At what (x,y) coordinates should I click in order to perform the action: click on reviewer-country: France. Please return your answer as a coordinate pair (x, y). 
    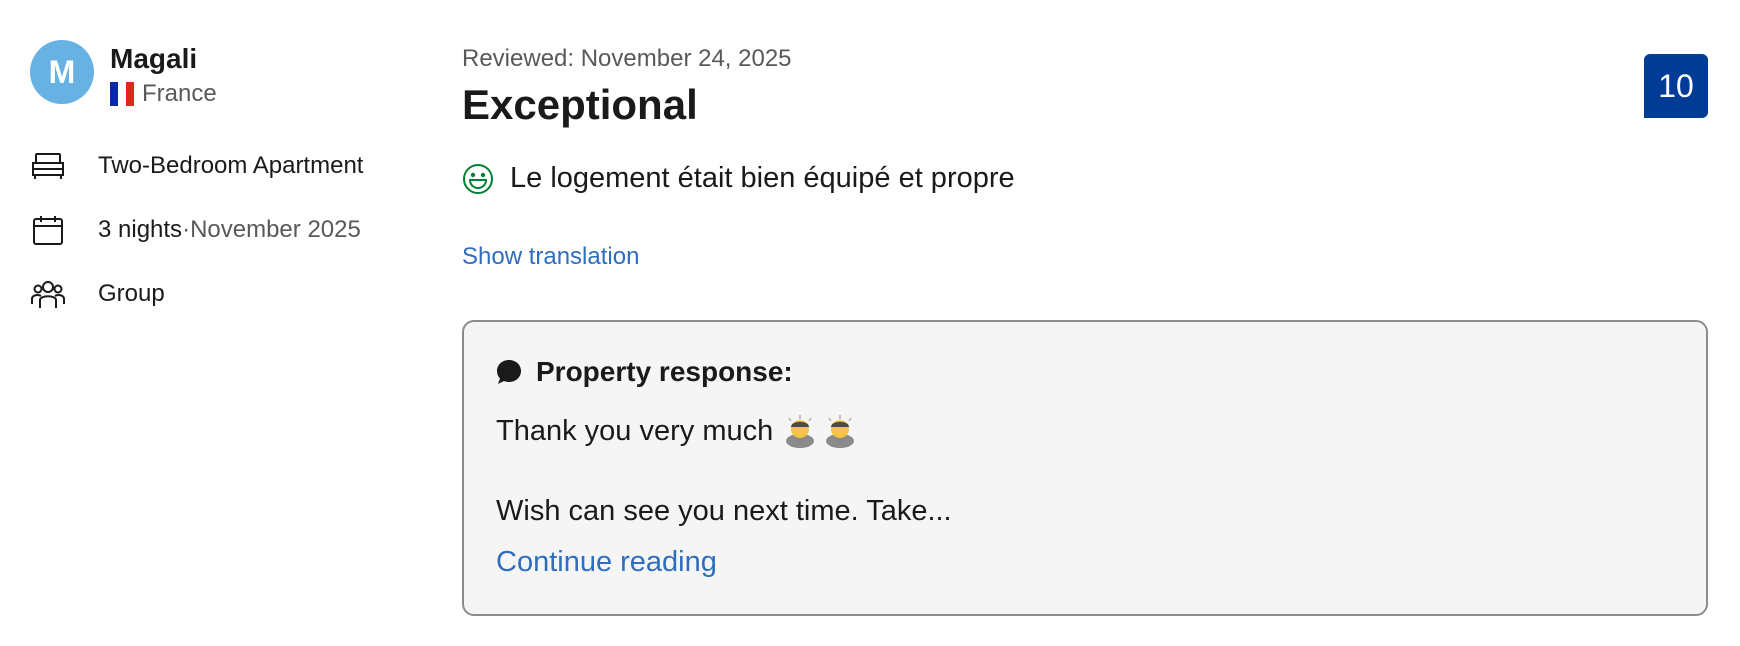
    Looking at the image, I should click on (163, 94).